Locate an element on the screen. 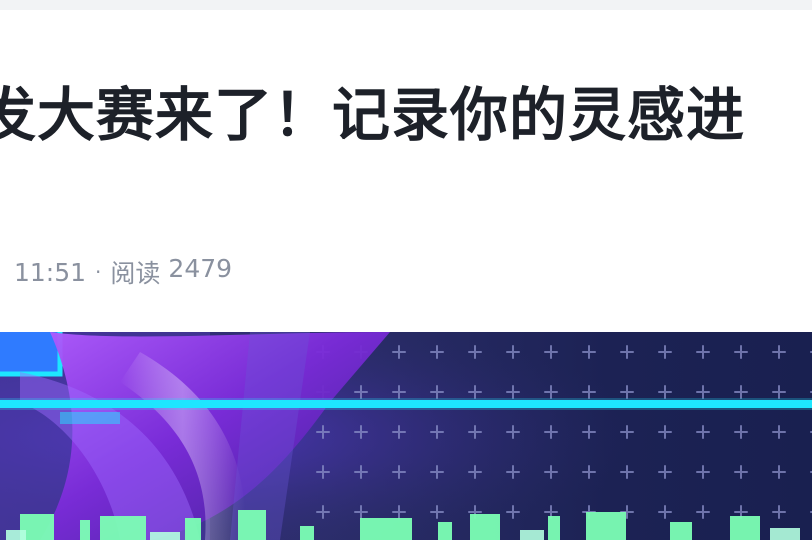  read-count-value: 2479 is located at coordinates (200, 268).